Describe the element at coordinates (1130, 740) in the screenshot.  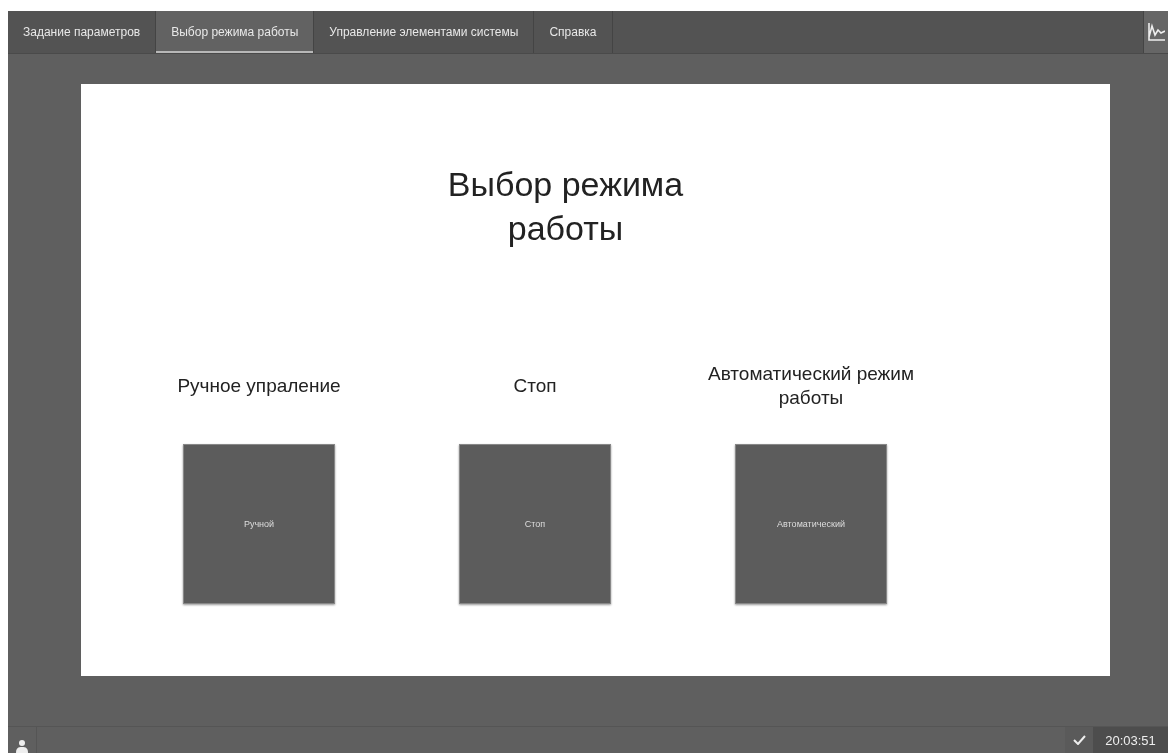
I see `clock-time: 20:03:51` at that location.